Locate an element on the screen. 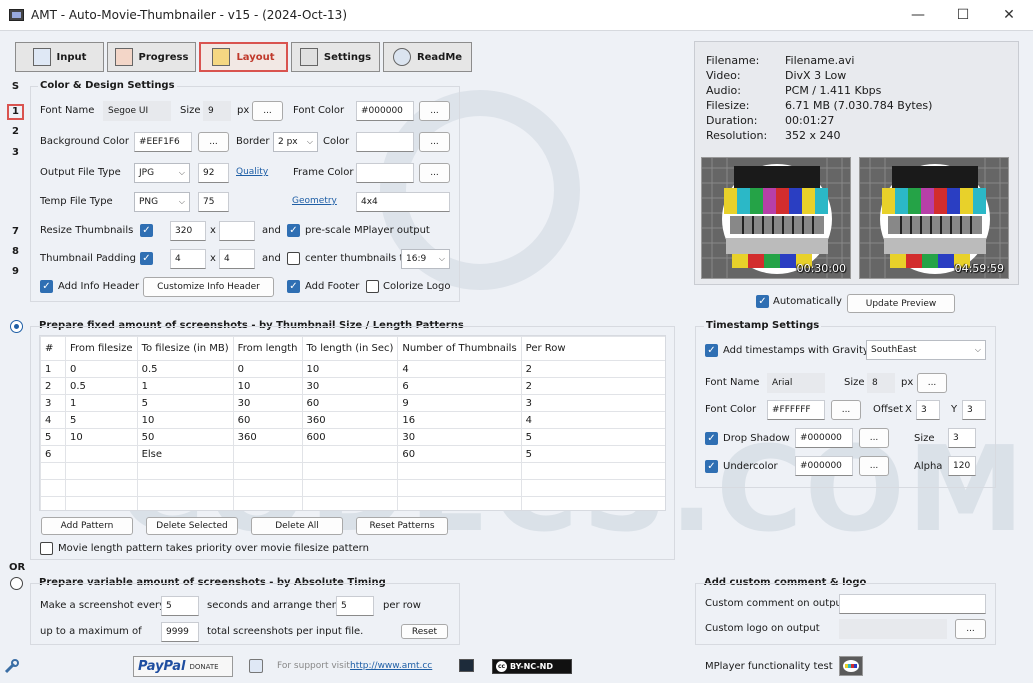 The image size is (1033, 683). table-row: 2 0.5 1 10 30 6 2 is located at coordinates (352, 386).